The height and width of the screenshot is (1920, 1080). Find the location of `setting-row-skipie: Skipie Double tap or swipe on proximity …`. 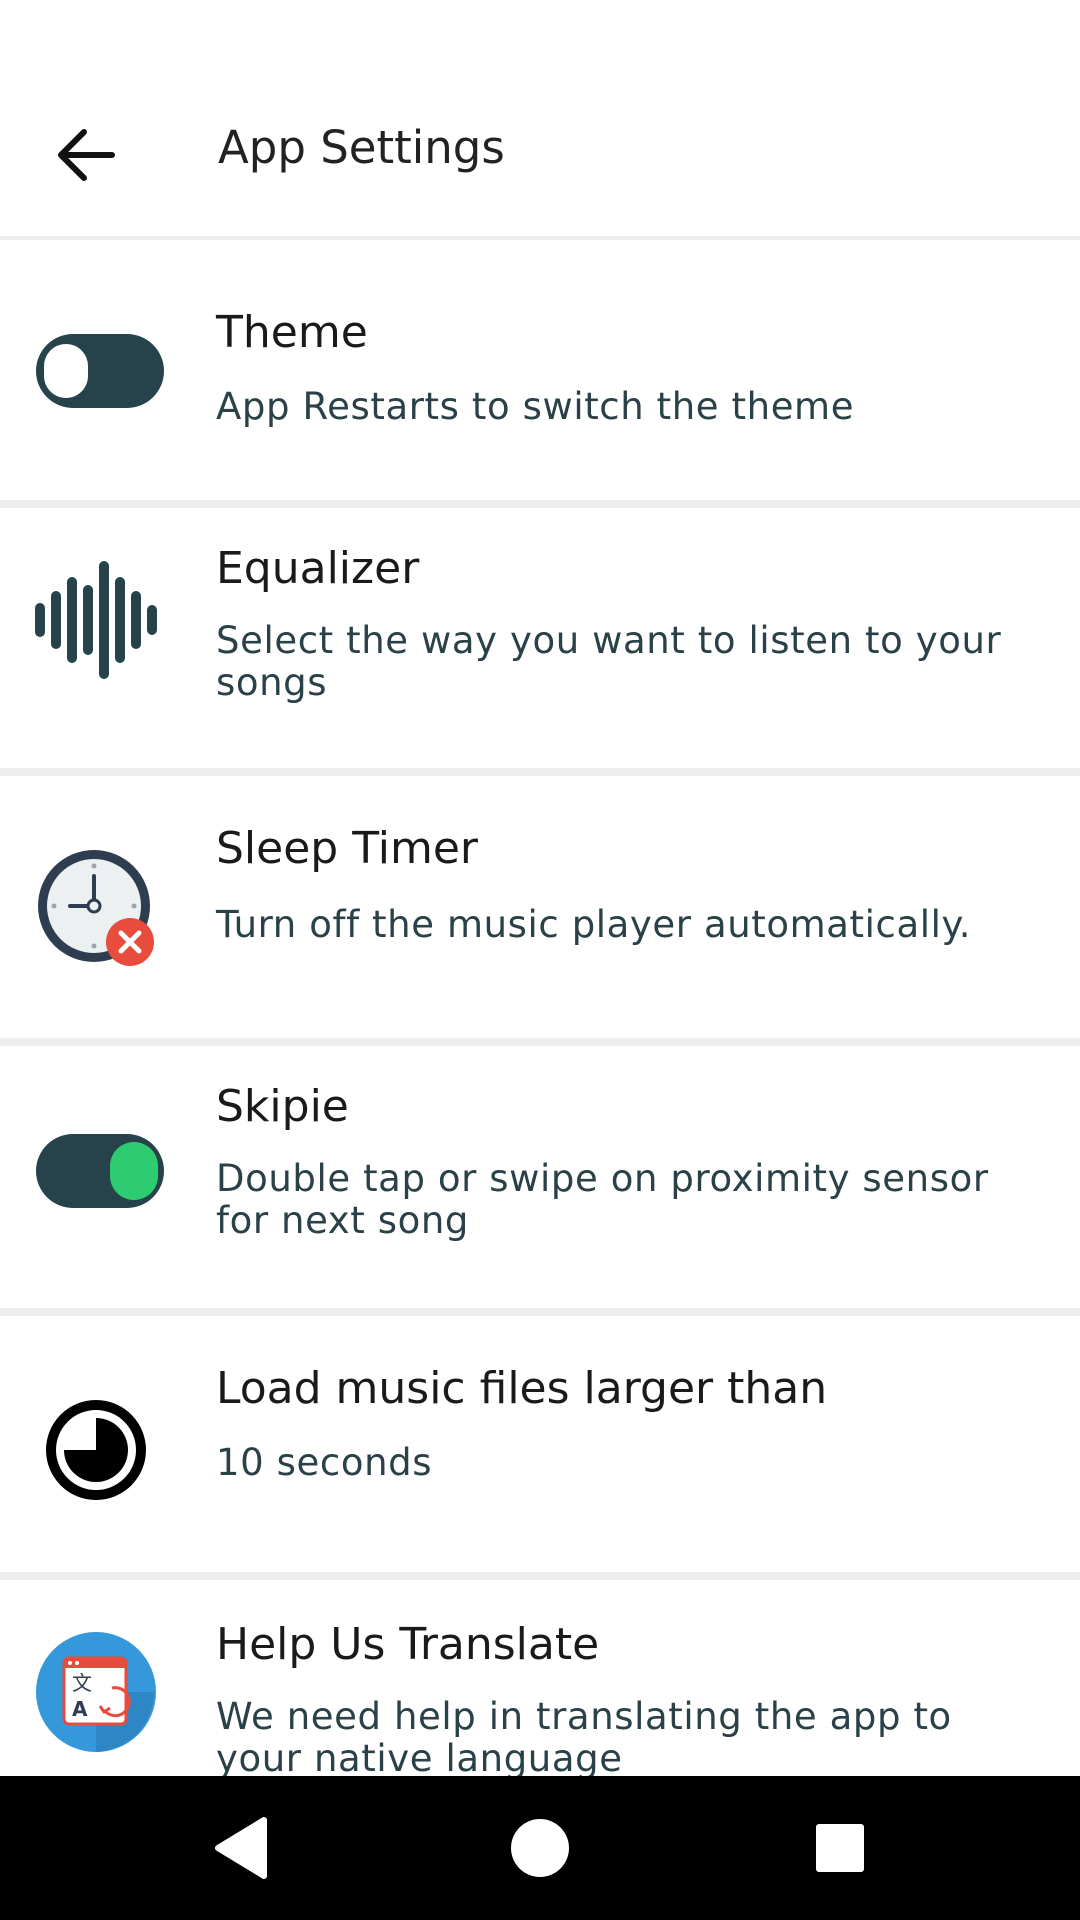

setting-row-skipie: Skipie Double tap or swipe on proximity … is located at coordinates (540, 1181).